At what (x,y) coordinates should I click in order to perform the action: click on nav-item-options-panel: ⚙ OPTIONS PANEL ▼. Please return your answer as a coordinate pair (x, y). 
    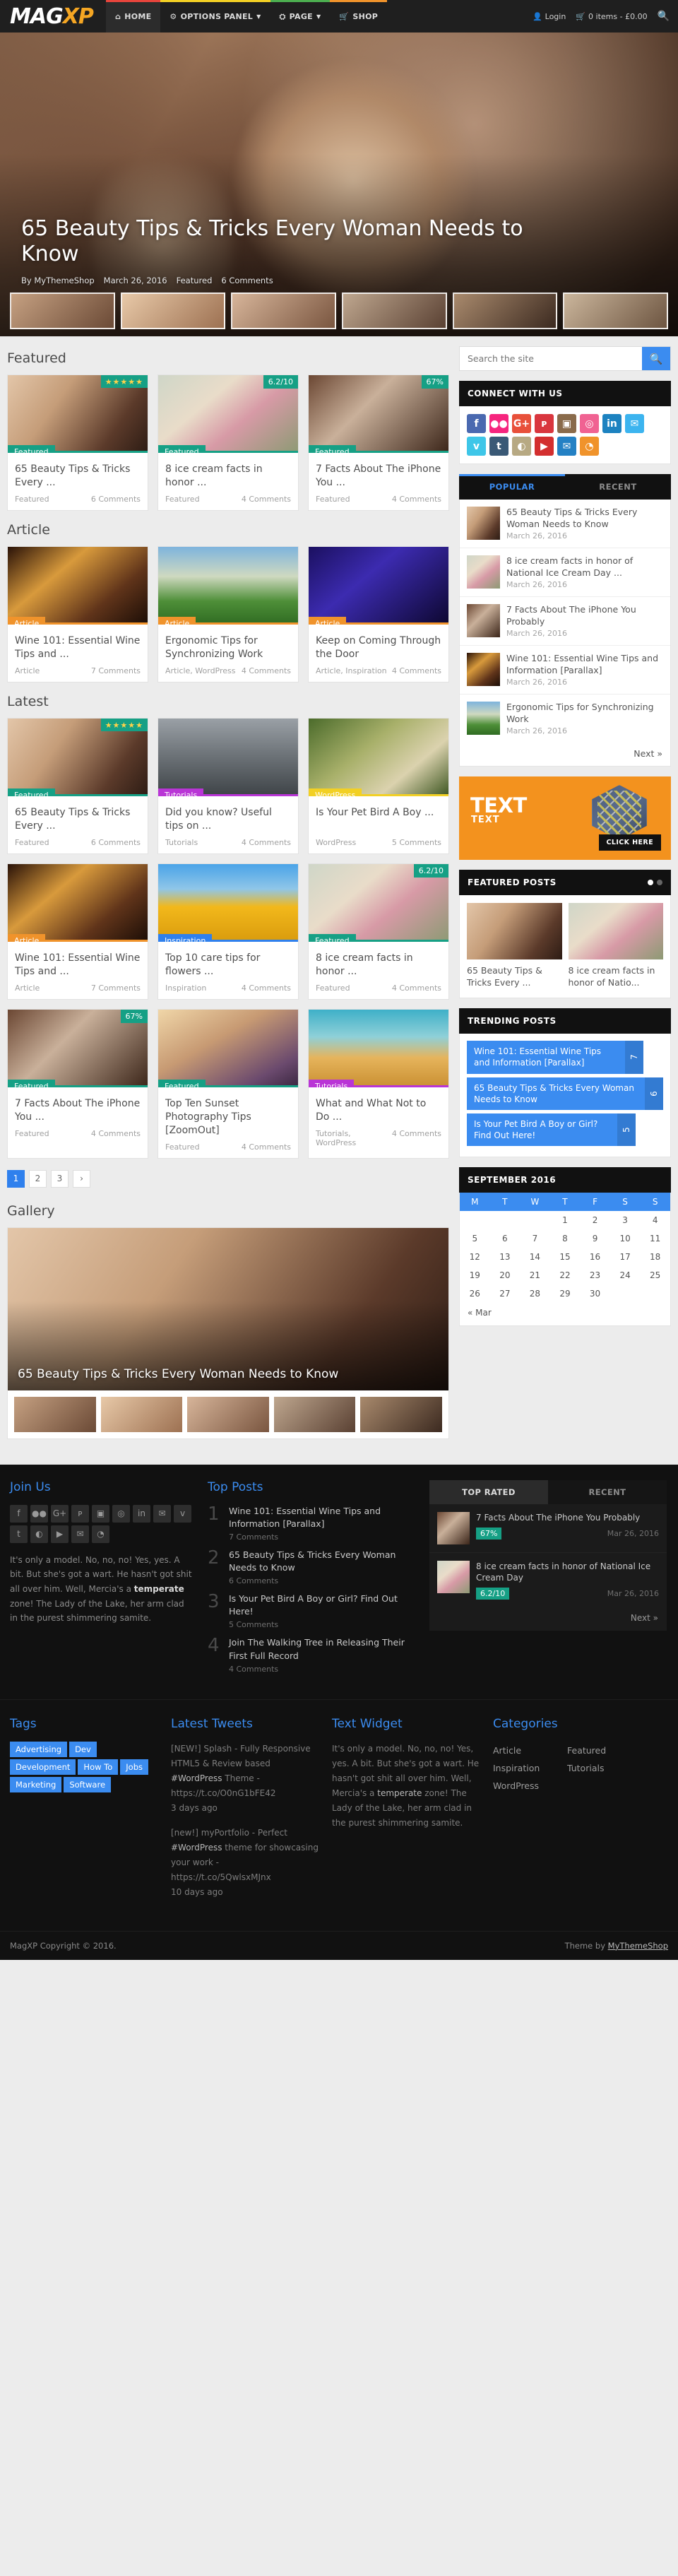
    Looking at the image, I should click on (215, 16).